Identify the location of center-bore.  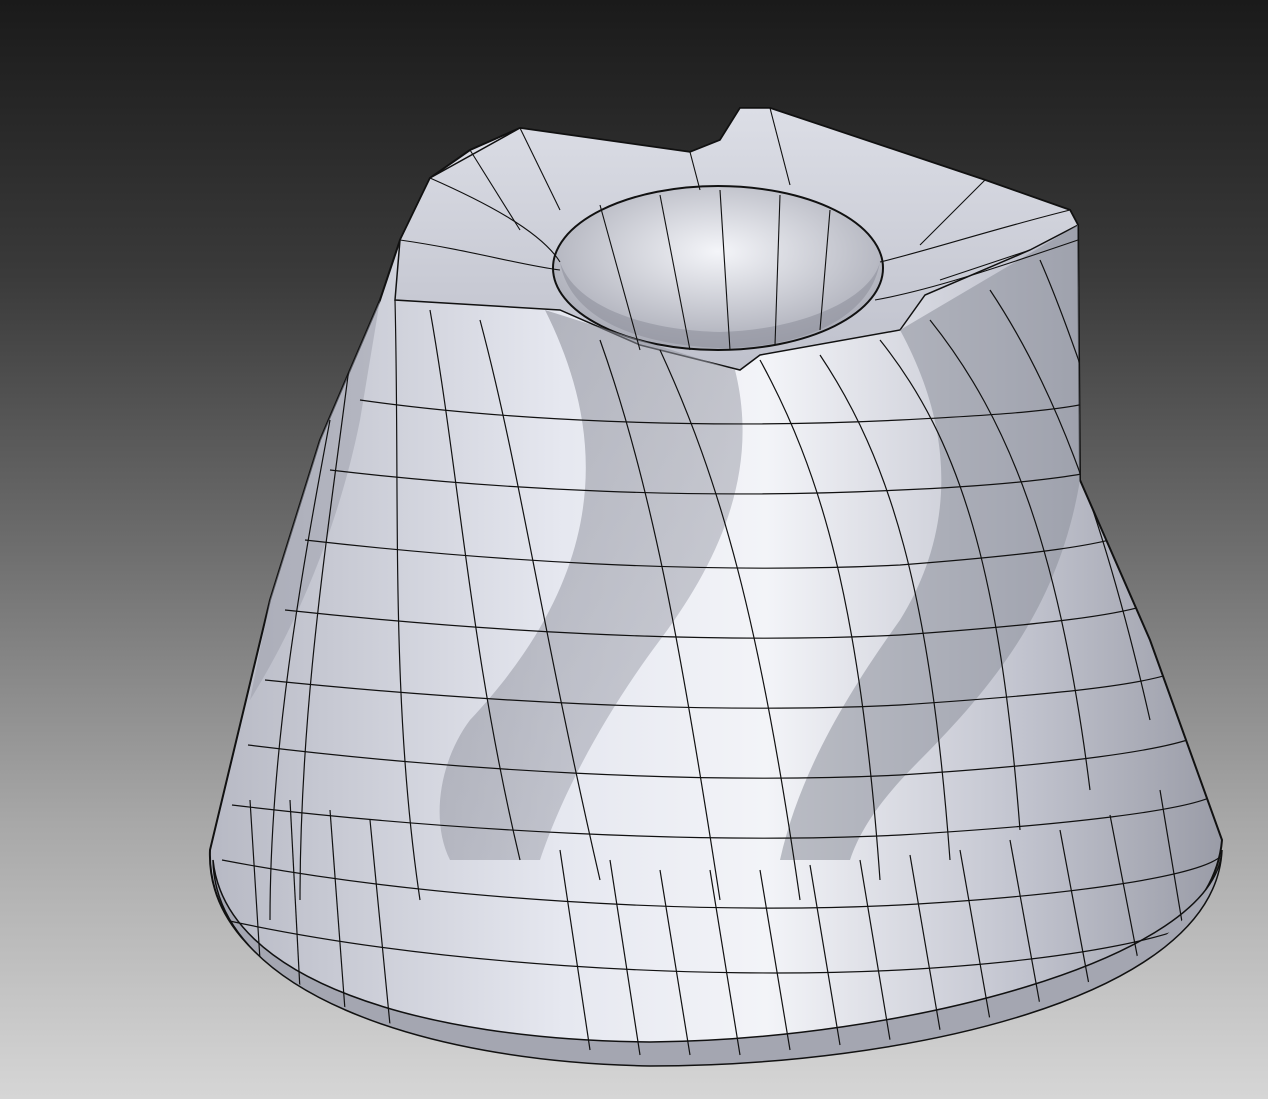
(718, 268).